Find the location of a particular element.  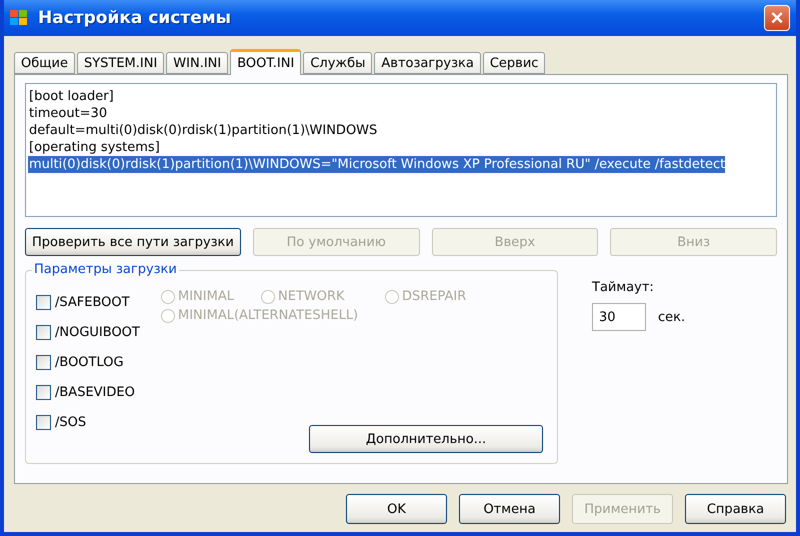

dialog-button: Справка is located at coordinates (735, 509).